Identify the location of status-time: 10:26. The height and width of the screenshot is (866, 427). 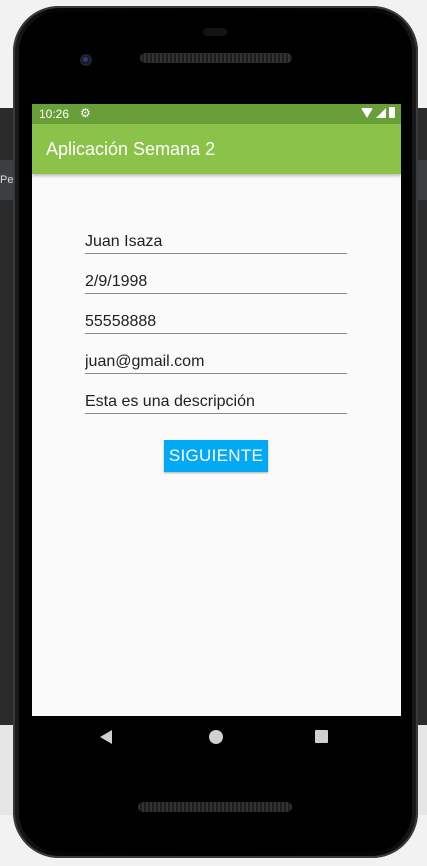
(54, 114).